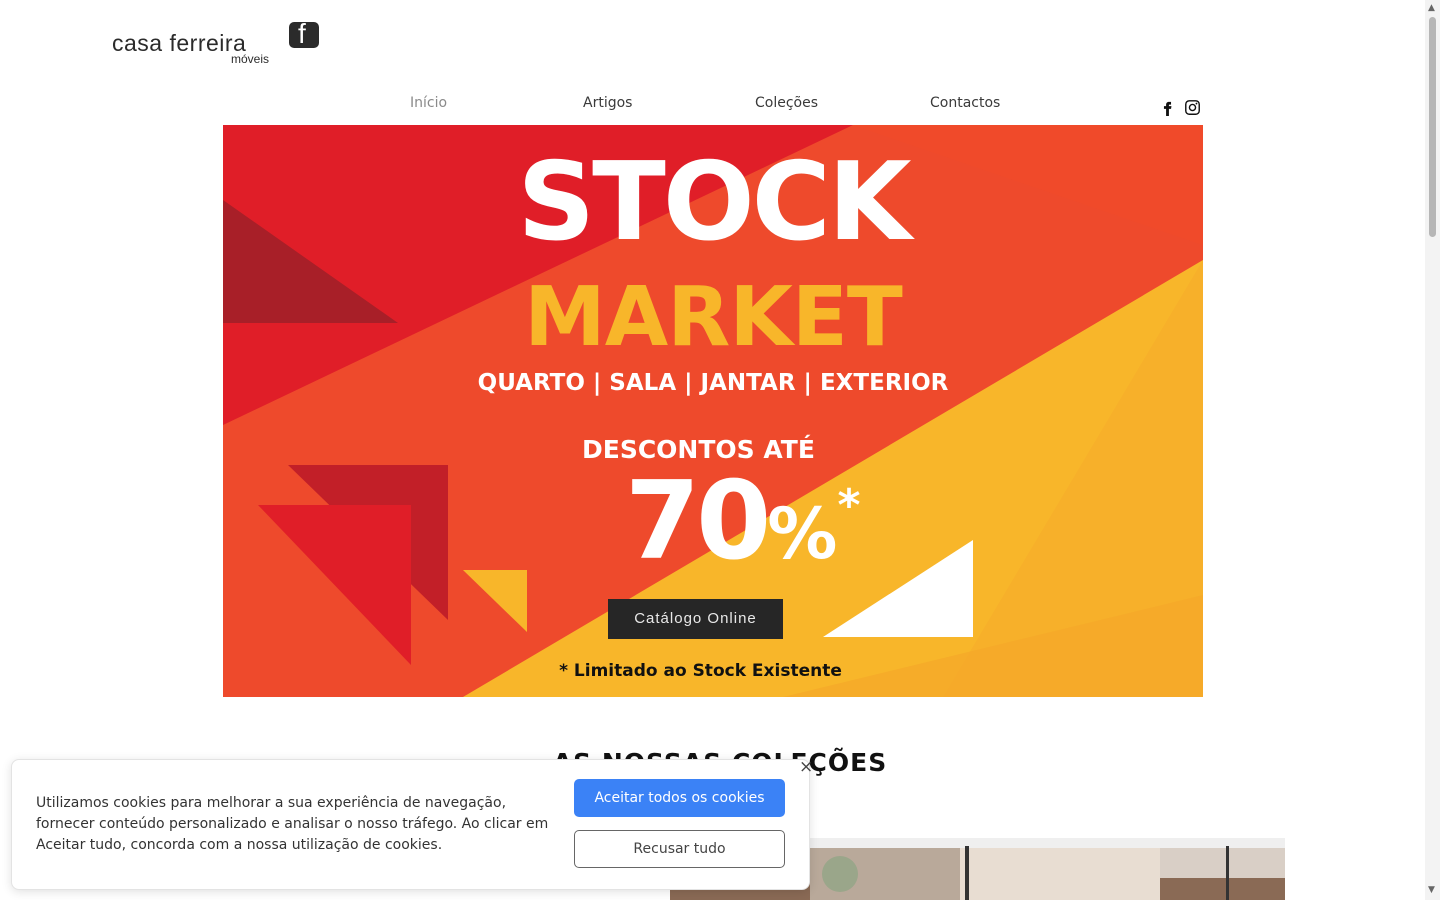 The image size is (1440, 900). What do you see at coordinates (250, 59) in the screenshot?
I see `brand-subtitle: móveis` at bounding box center [250, 59].